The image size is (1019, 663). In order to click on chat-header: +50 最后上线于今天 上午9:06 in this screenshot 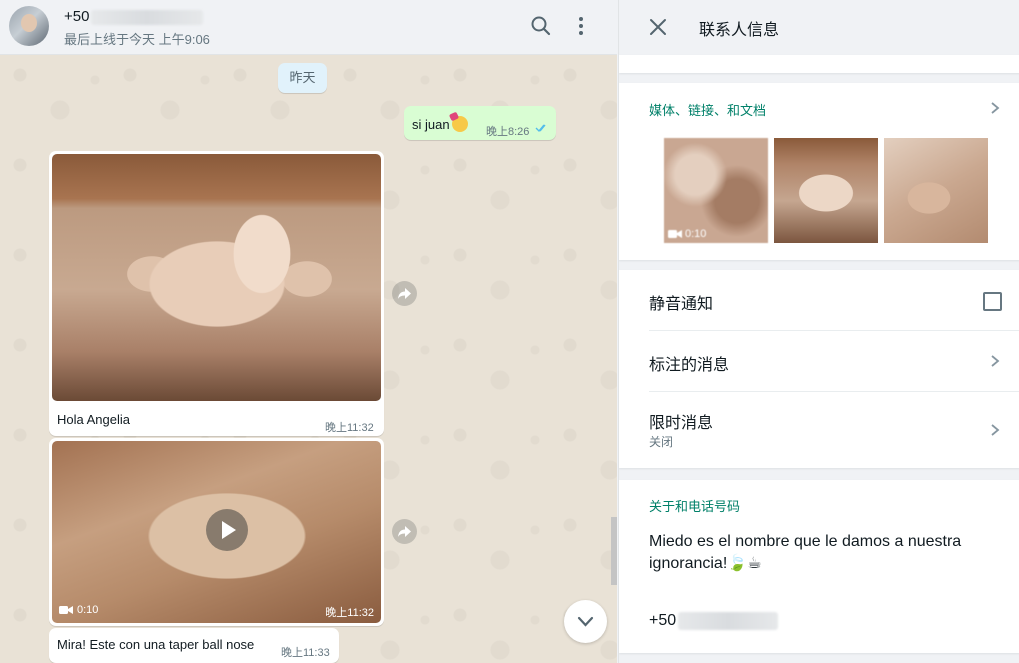, I will do `click(308, 27)`.